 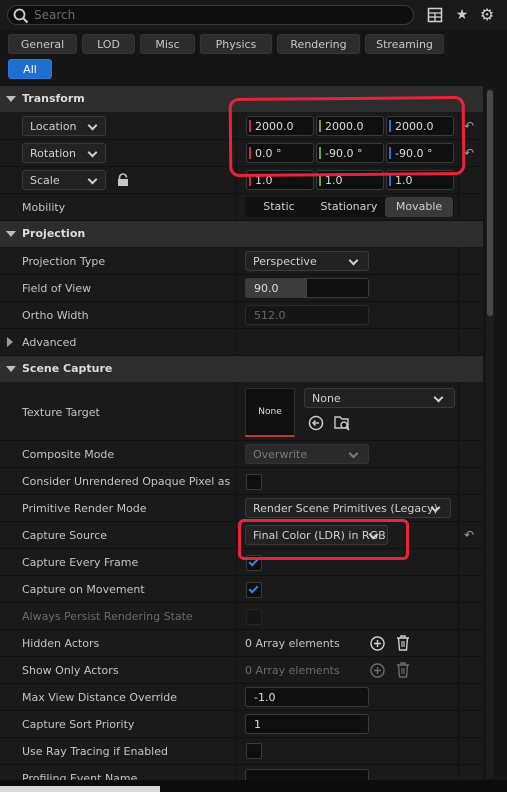 What do you see at coordinates (83, 589) in the screenshot?
I see `capture-on-movement-label: Capture on Movement` at bounding box center [83, 589].